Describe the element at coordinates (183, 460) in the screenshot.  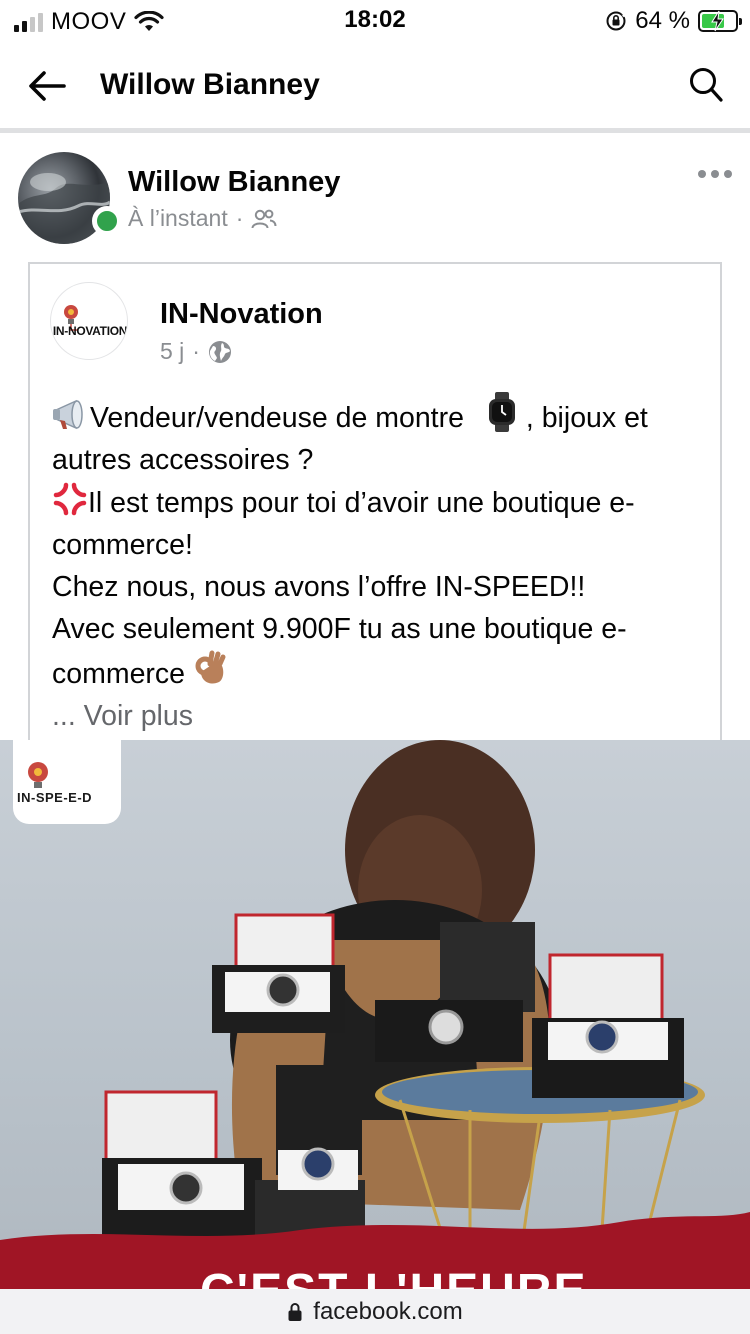
I see `post-text-line: autres accessoires ?` at that location.